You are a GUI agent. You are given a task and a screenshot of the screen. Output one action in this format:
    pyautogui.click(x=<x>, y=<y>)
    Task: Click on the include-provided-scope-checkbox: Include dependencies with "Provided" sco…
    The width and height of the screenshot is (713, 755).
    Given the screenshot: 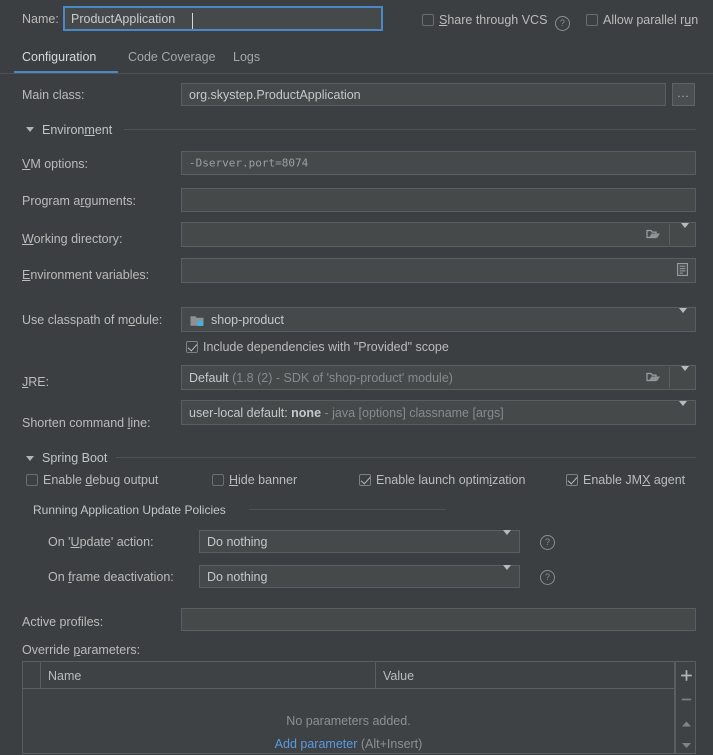 What is the action you would take?
    pyautogui.click(x=317, y=347)
    